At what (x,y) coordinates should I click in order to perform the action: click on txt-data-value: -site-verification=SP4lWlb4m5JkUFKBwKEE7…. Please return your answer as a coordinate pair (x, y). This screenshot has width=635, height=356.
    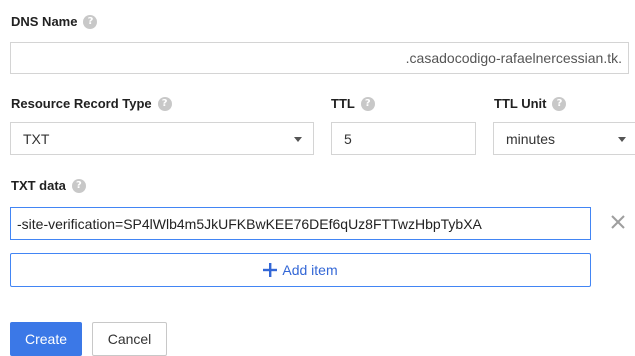
    Looking at the image, I should click on (249, 223).